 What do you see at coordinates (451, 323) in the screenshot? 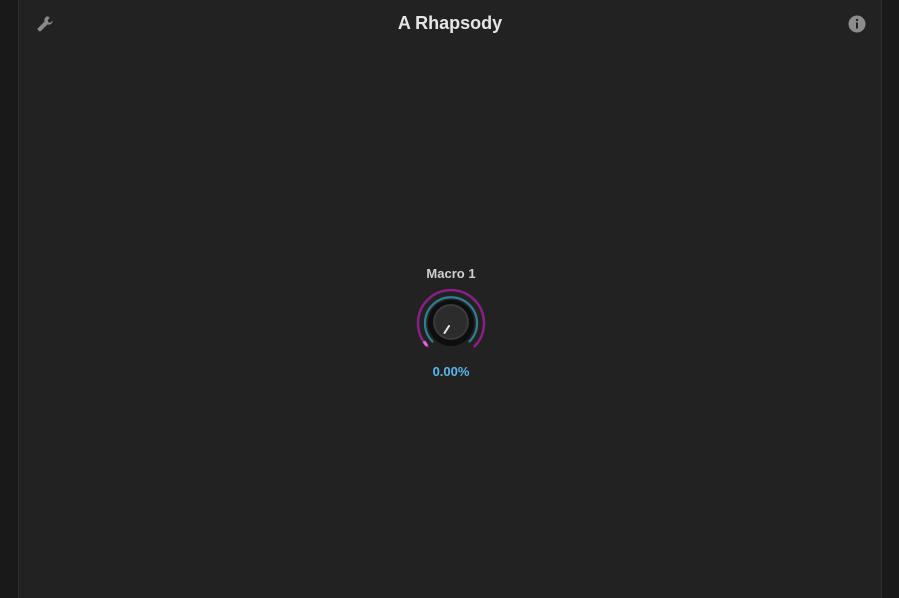
I see `macro-knob` at bounding box center [451, 323].